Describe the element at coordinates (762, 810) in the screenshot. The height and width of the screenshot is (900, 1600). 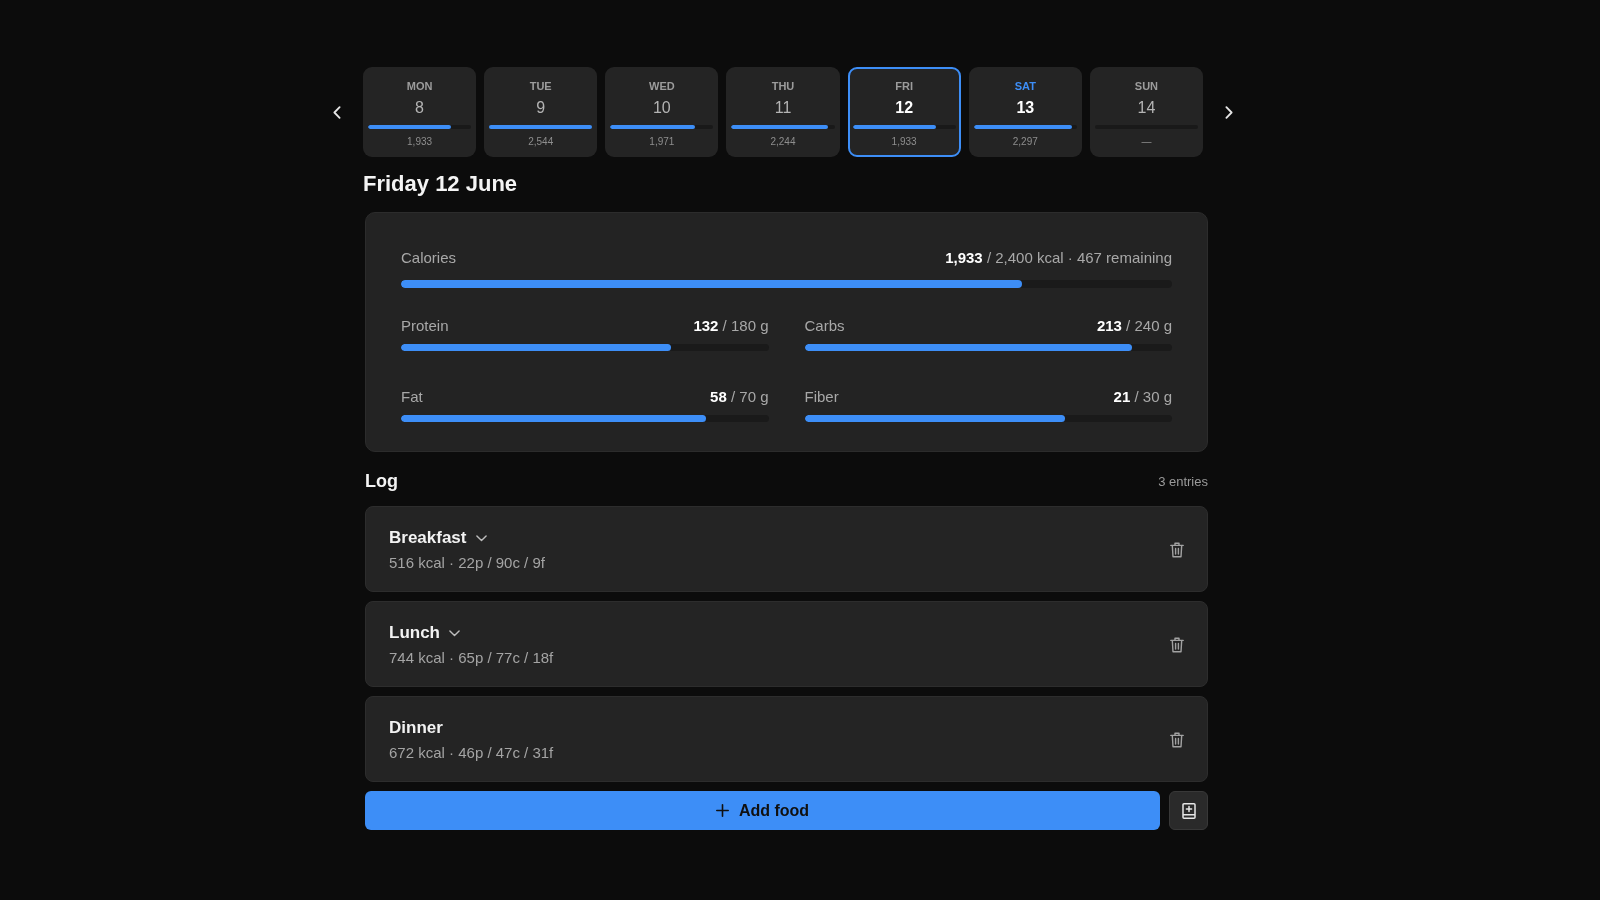
I see `add-food-button: Add food` at that location.